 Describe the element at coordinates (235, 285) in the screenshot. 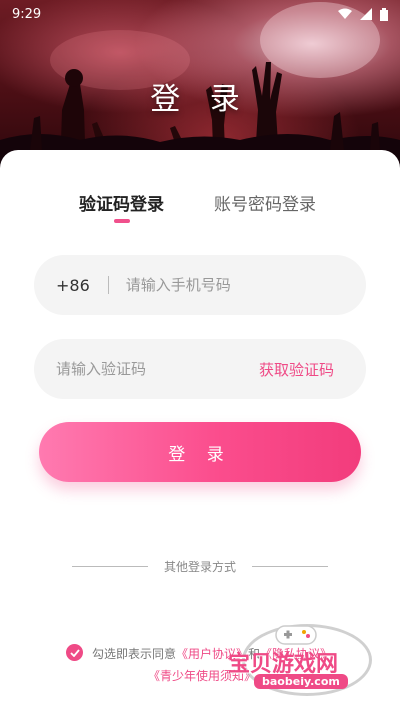

I see `phone-input` at that location.